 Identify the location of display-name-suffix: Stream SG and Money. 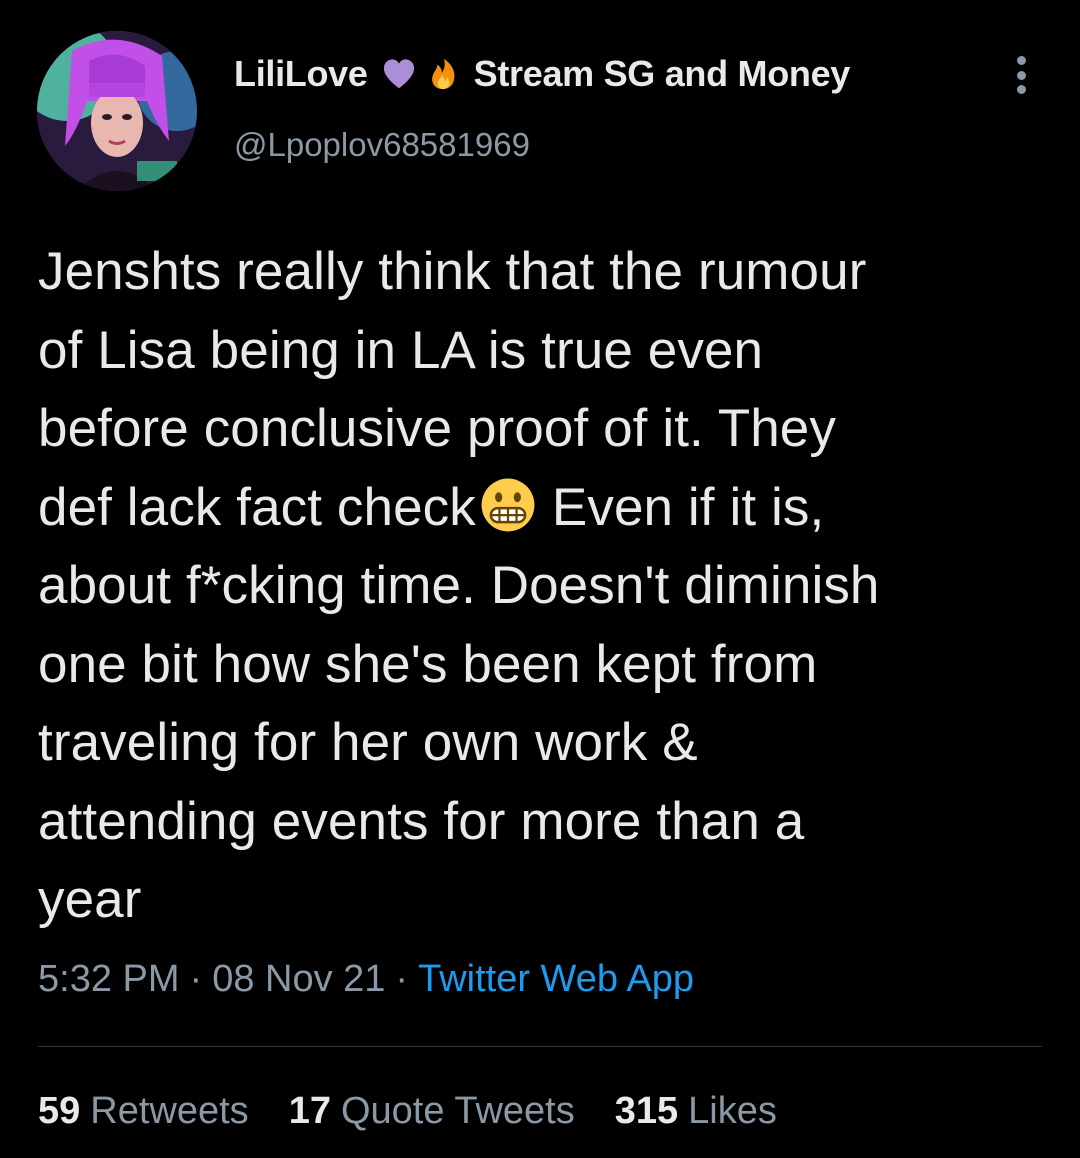
(662, 73).